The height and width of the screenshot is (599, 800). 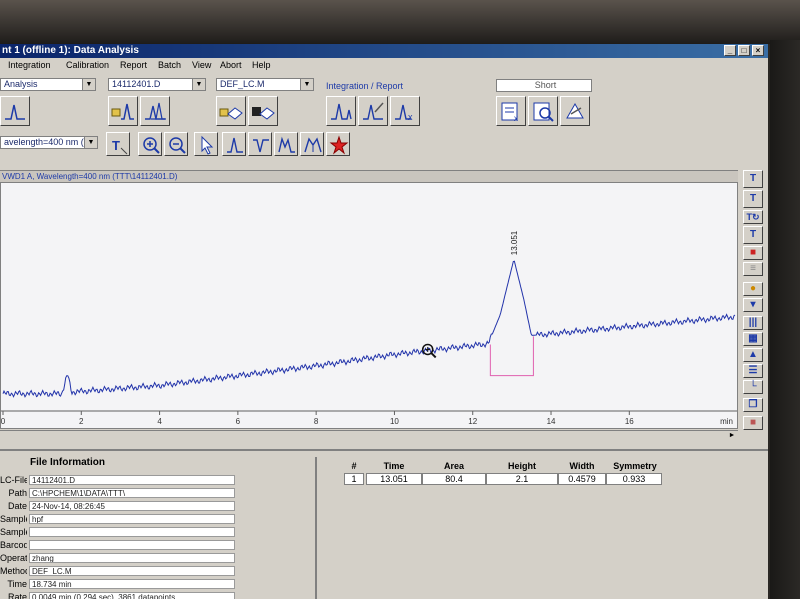 I want to click on load-signal-icon, so click(x=122, y=111).